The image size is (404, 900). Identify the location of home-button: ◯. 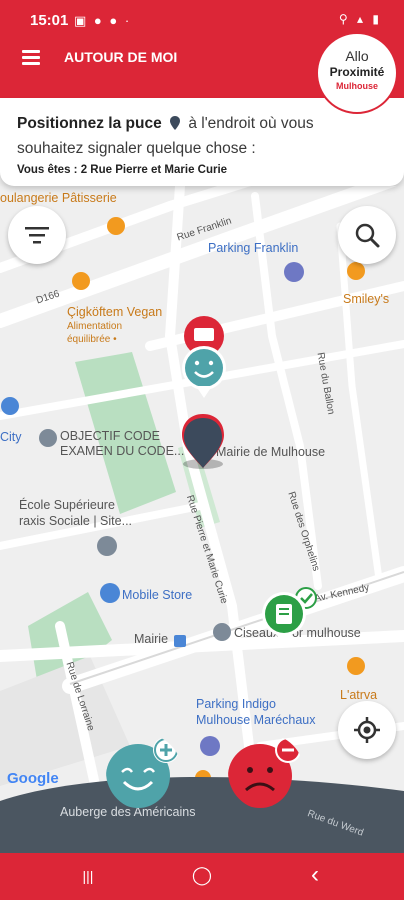
(202, 875).